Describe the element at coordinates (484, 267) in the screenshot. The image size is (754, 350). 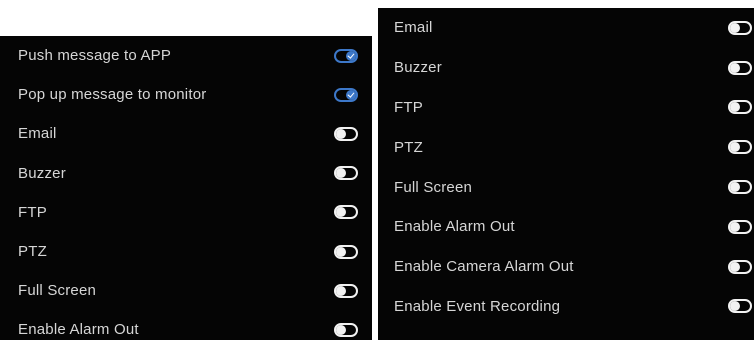
I see `setting-label: Enable Camera Alarm Out` at that location.